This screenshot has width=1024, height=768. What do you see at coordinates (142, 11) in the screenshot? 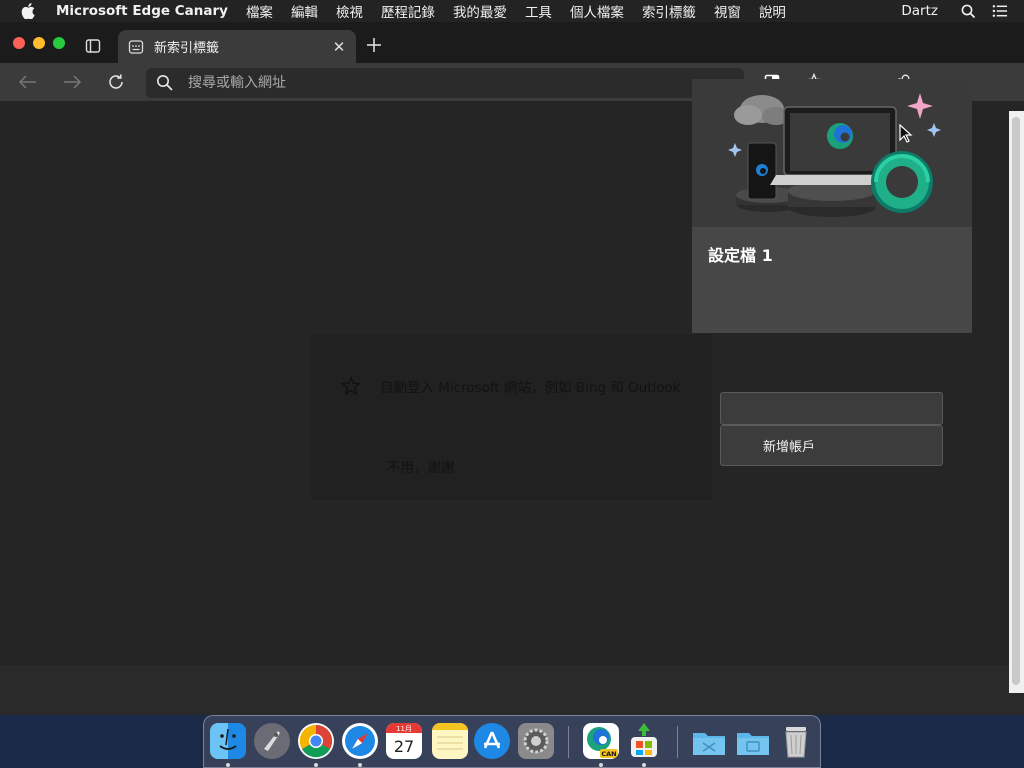
I see `app-name-menu: Microsoft Edge Canary` at bounding box center [142, 11].